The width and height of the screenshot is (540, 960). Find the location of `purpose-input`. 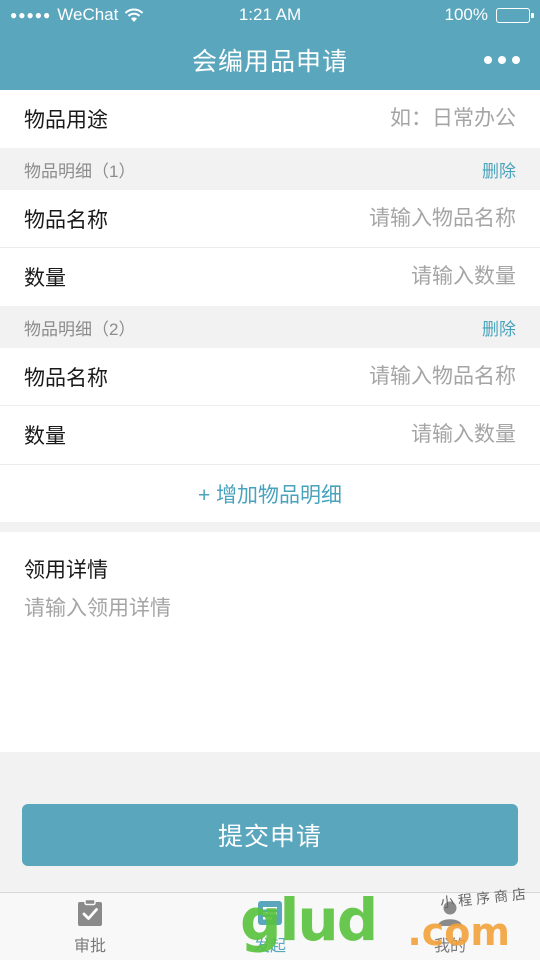

purpose-input is located at coordinates (386, 119).